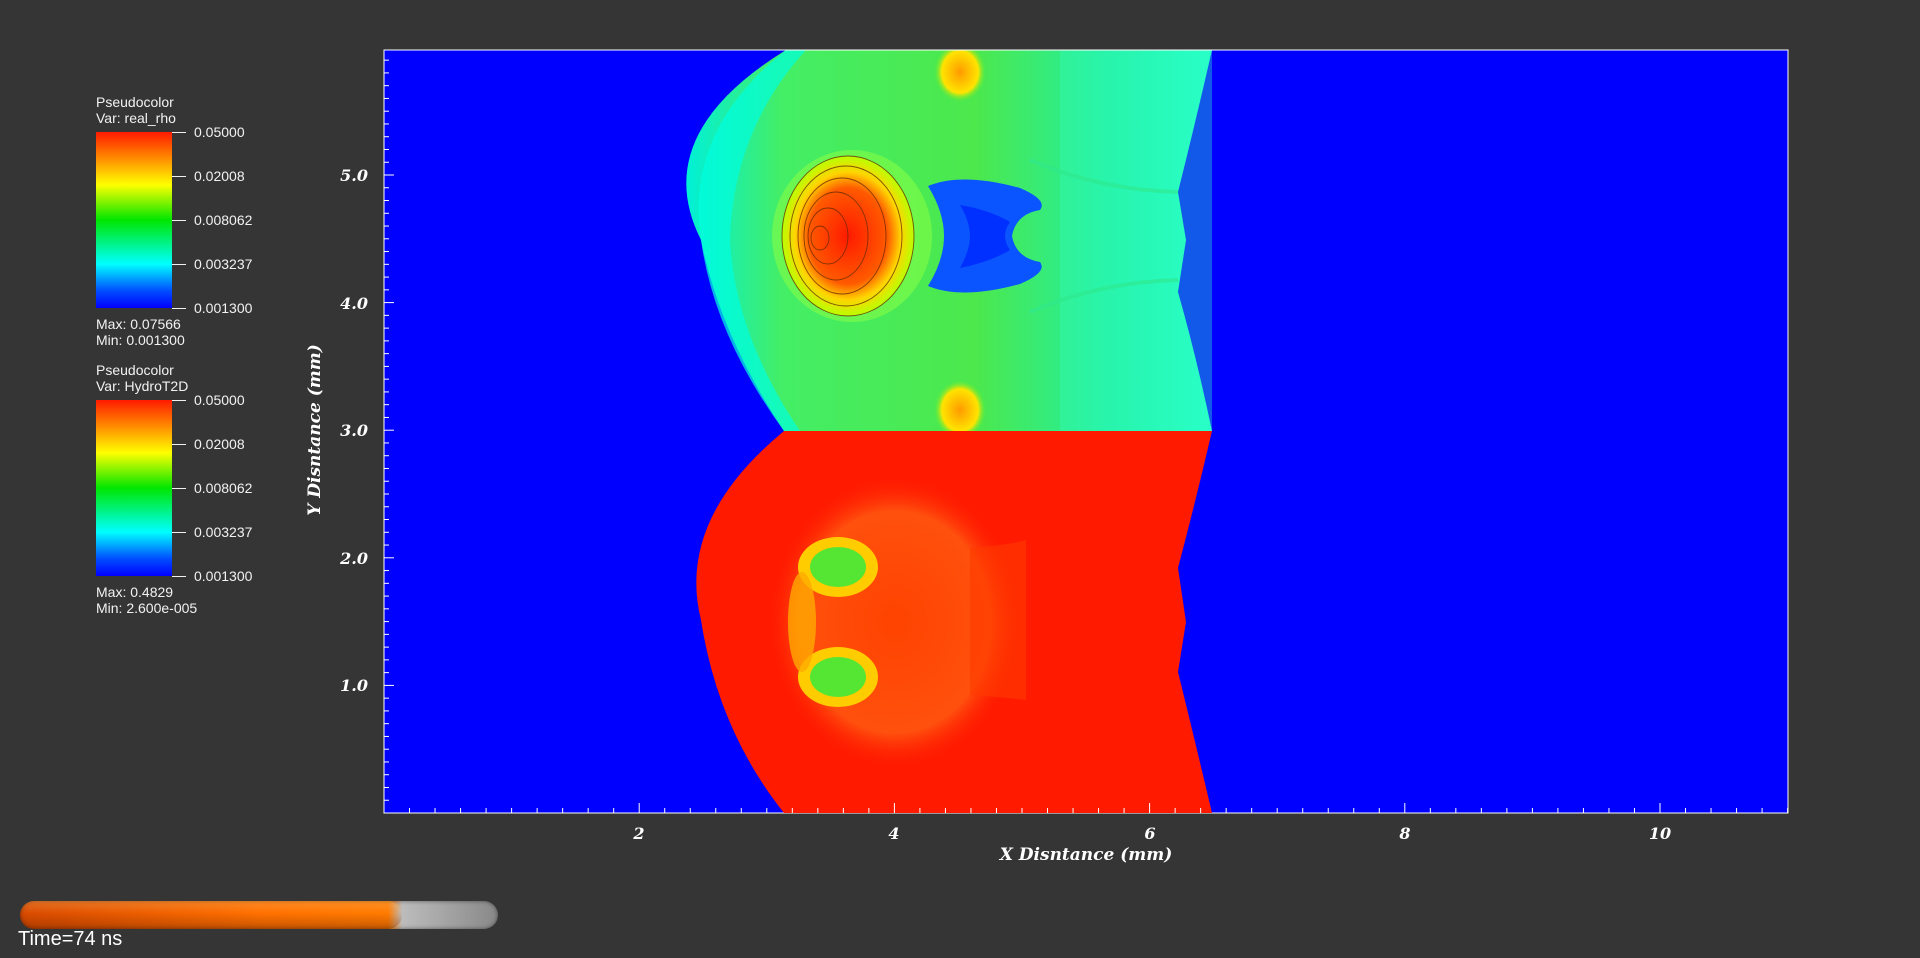  What do you see at coordinates (1149, 833) in the screenshot?
I see `x-tick-label: 6` at bounding box center [1149, 833].